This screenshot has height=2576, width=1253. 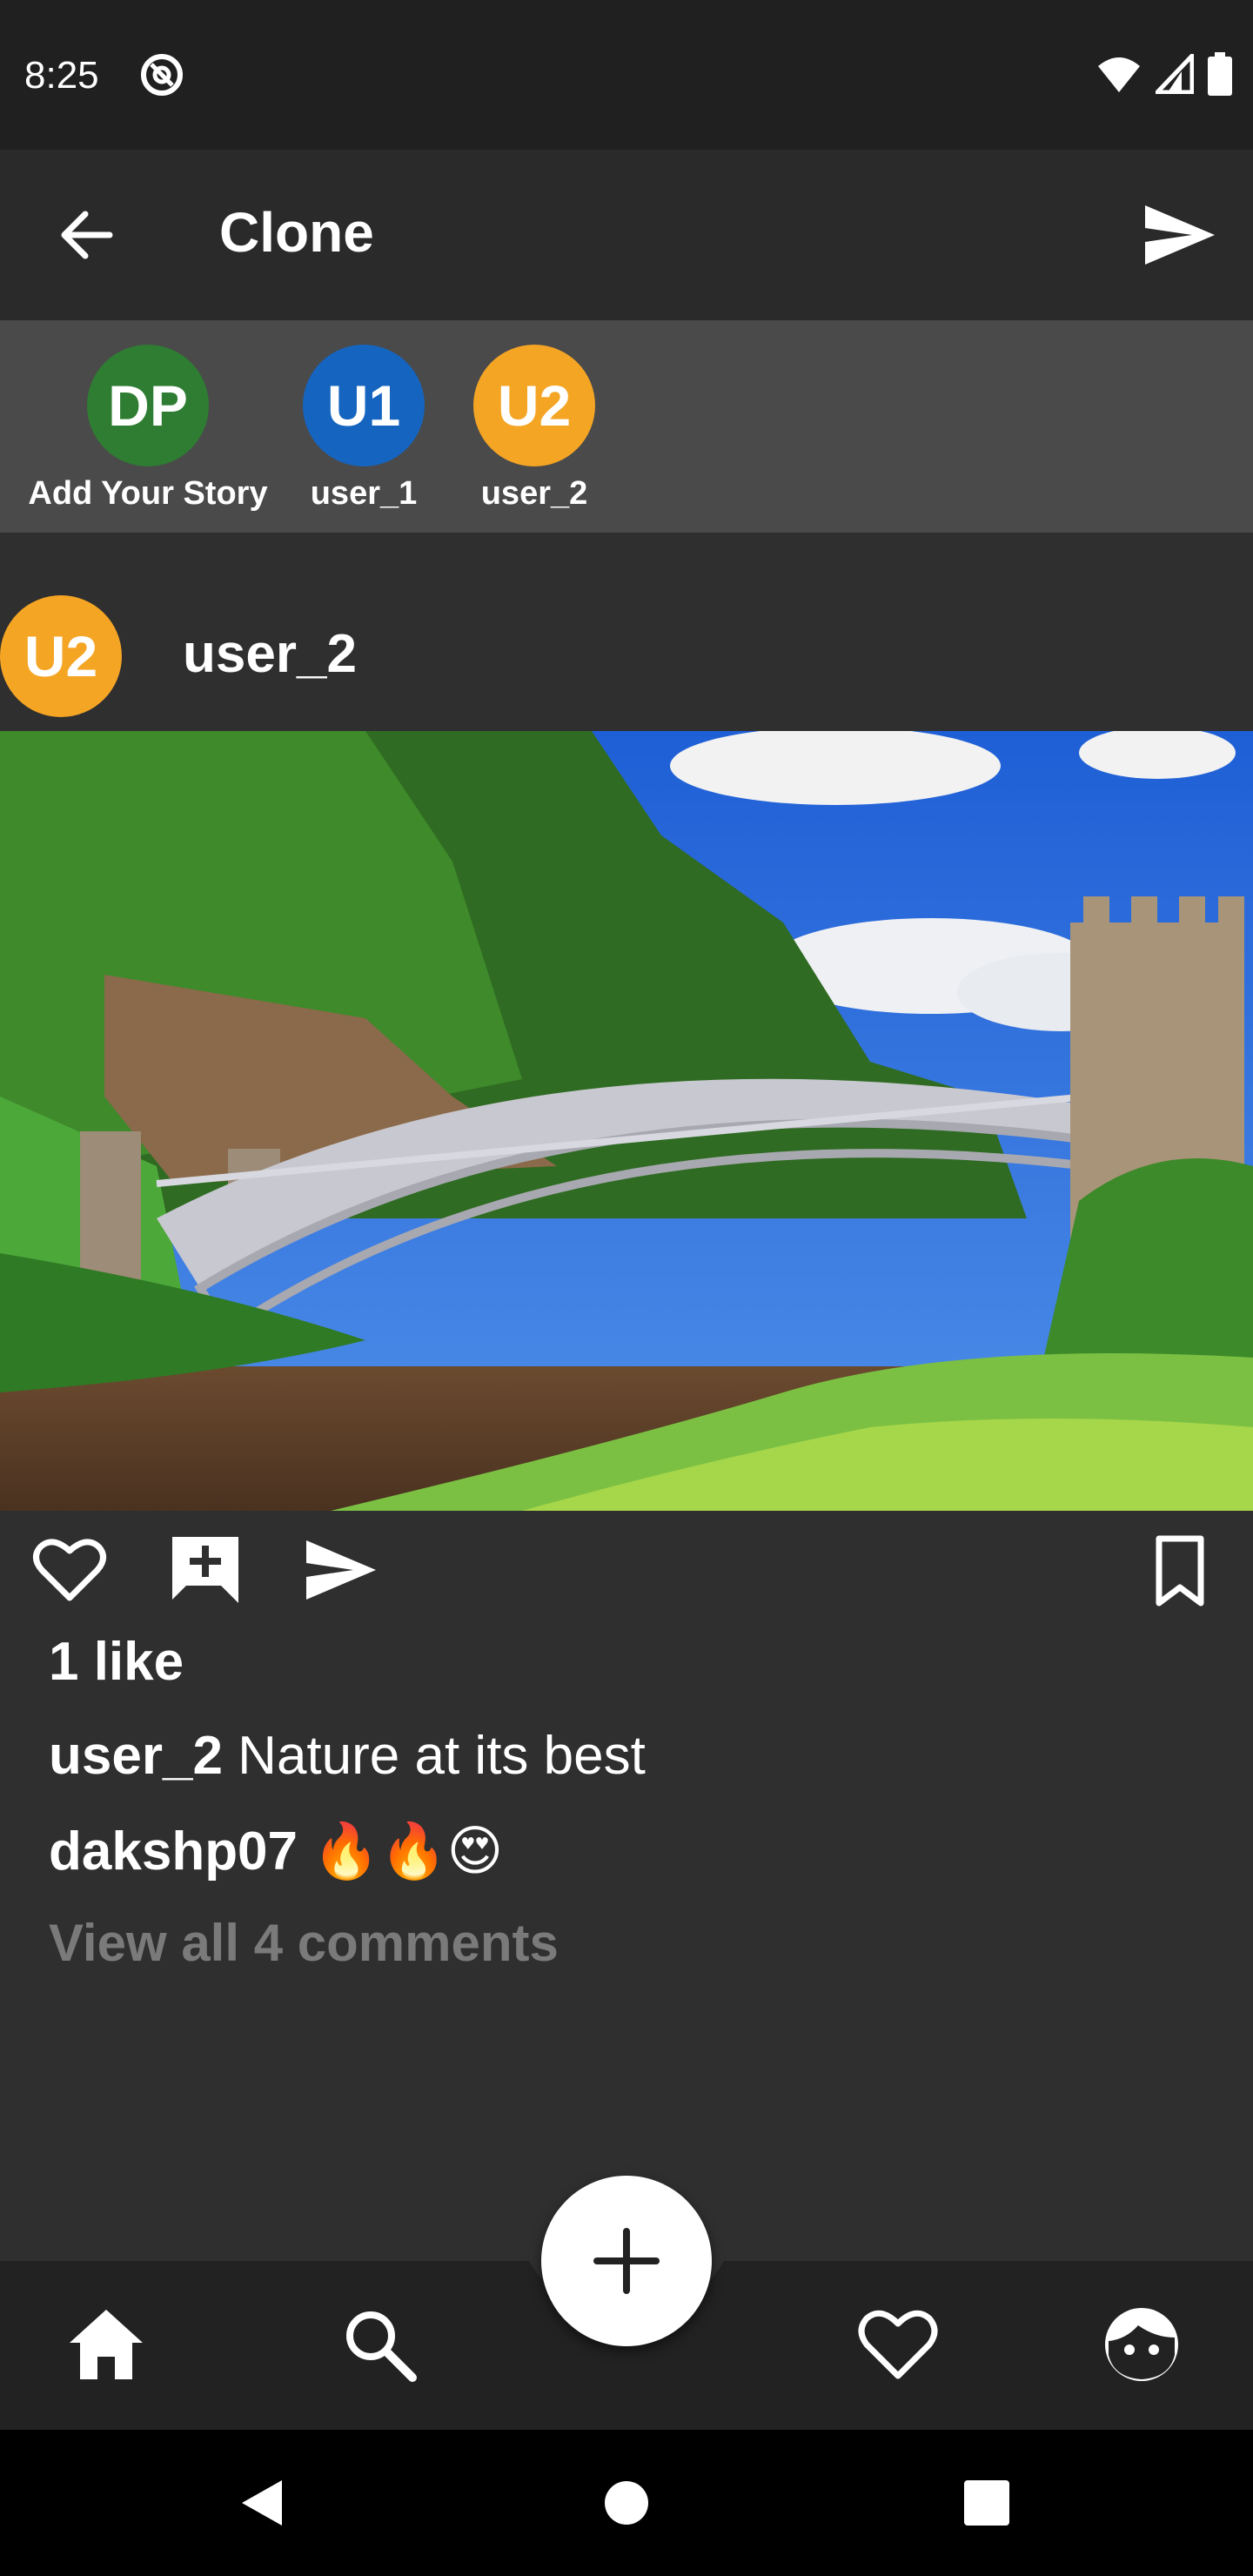 What do you see at coordinates (986, 2503) in the screenshot?
I see `recents-nav-icon` at bounding box center [986, 2503].